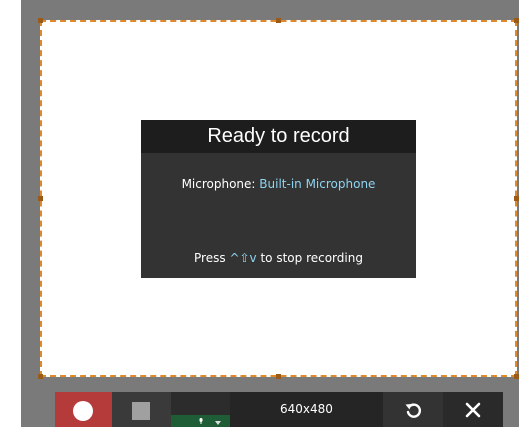 This screenshot has height=427, width=519. Describe the element at coordinates (317, 184) in the screenshot. I see `microphone-value: Built-in Microphone` at that location.